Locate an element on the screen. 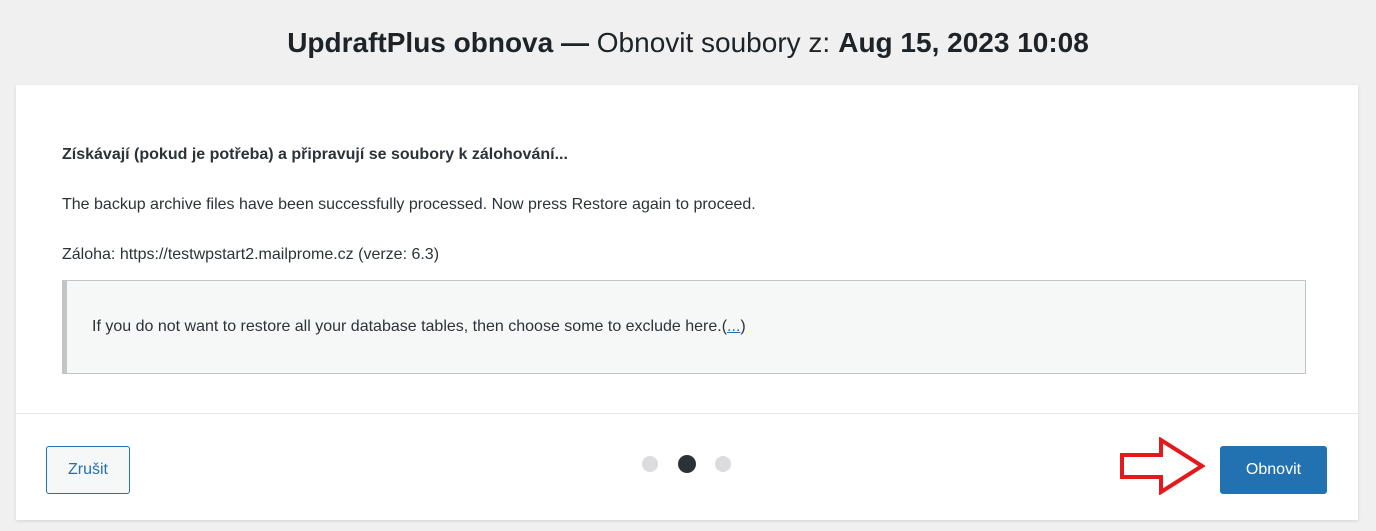 The height and width of the screenshot is (531, 1376). restore-button: Obnovit is located at coordinates (1273, 470).